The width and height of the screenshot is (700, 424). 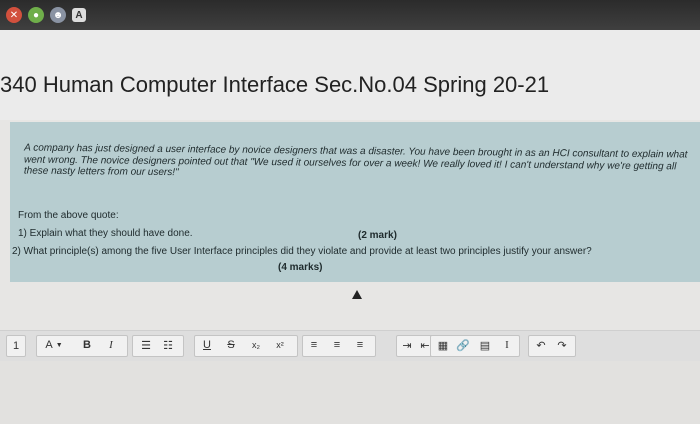 What do you see at coordinates (357, 294) in the screenshot?
I see `mouse-cursor-icon` at bounding box center [357, 294].